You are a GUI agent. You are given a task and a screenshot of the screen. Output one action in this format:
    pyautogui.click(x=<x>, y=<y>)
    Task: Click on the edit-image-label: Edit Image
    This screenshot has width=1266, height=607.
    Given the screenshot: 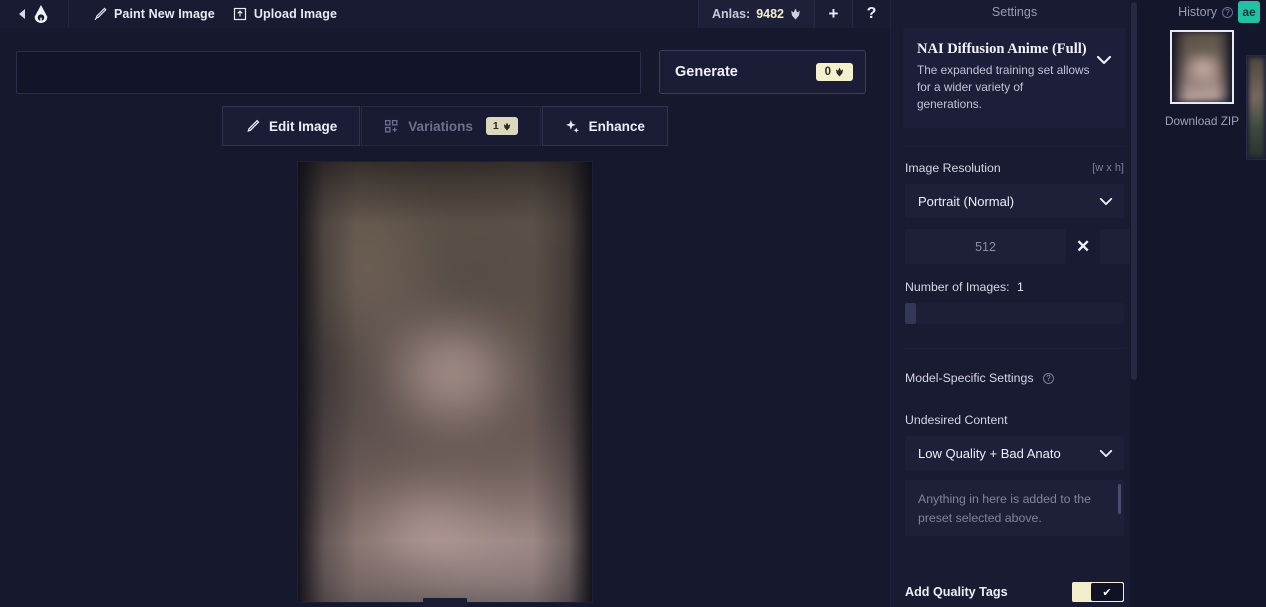 What is the action you would take?
    pyautogui.click(x=303, y=126)
    